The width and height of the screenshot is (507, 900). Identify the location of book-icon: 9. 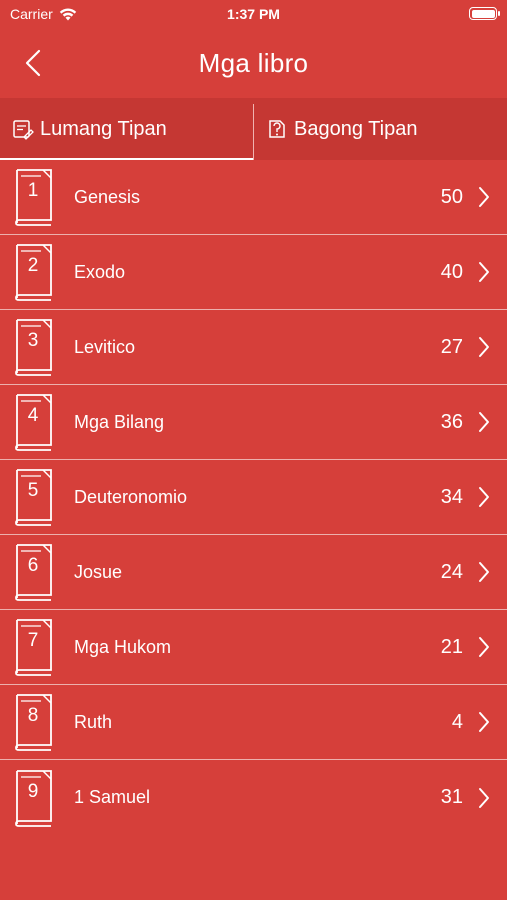
(34, 798).